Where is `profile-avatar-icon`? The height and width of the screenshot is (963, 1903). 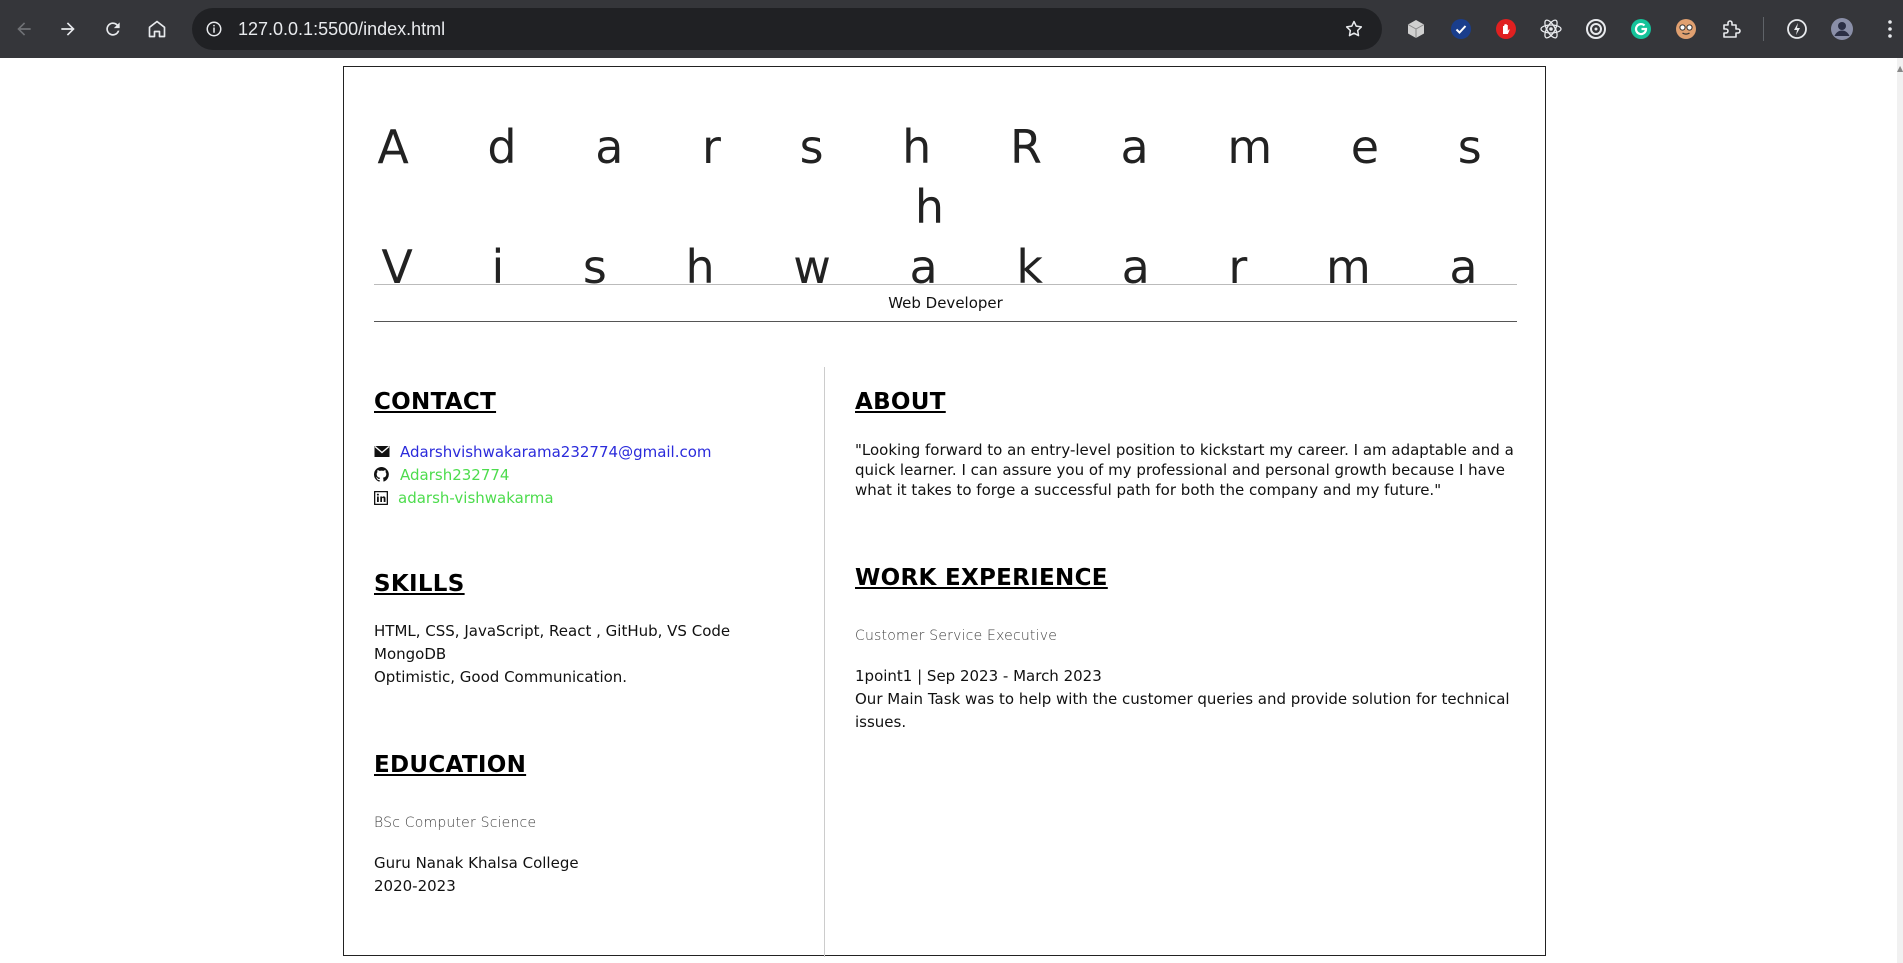
profile-avatar-icon is located at coordinates (1842, 29).